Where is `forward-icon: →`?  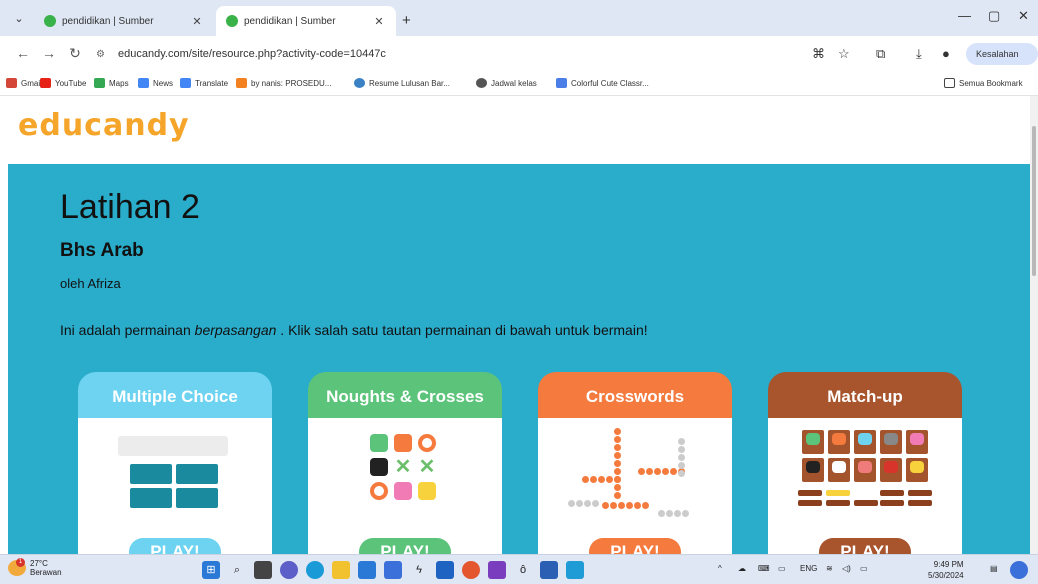
forward-icon: → is located at coordinates (49, 53).